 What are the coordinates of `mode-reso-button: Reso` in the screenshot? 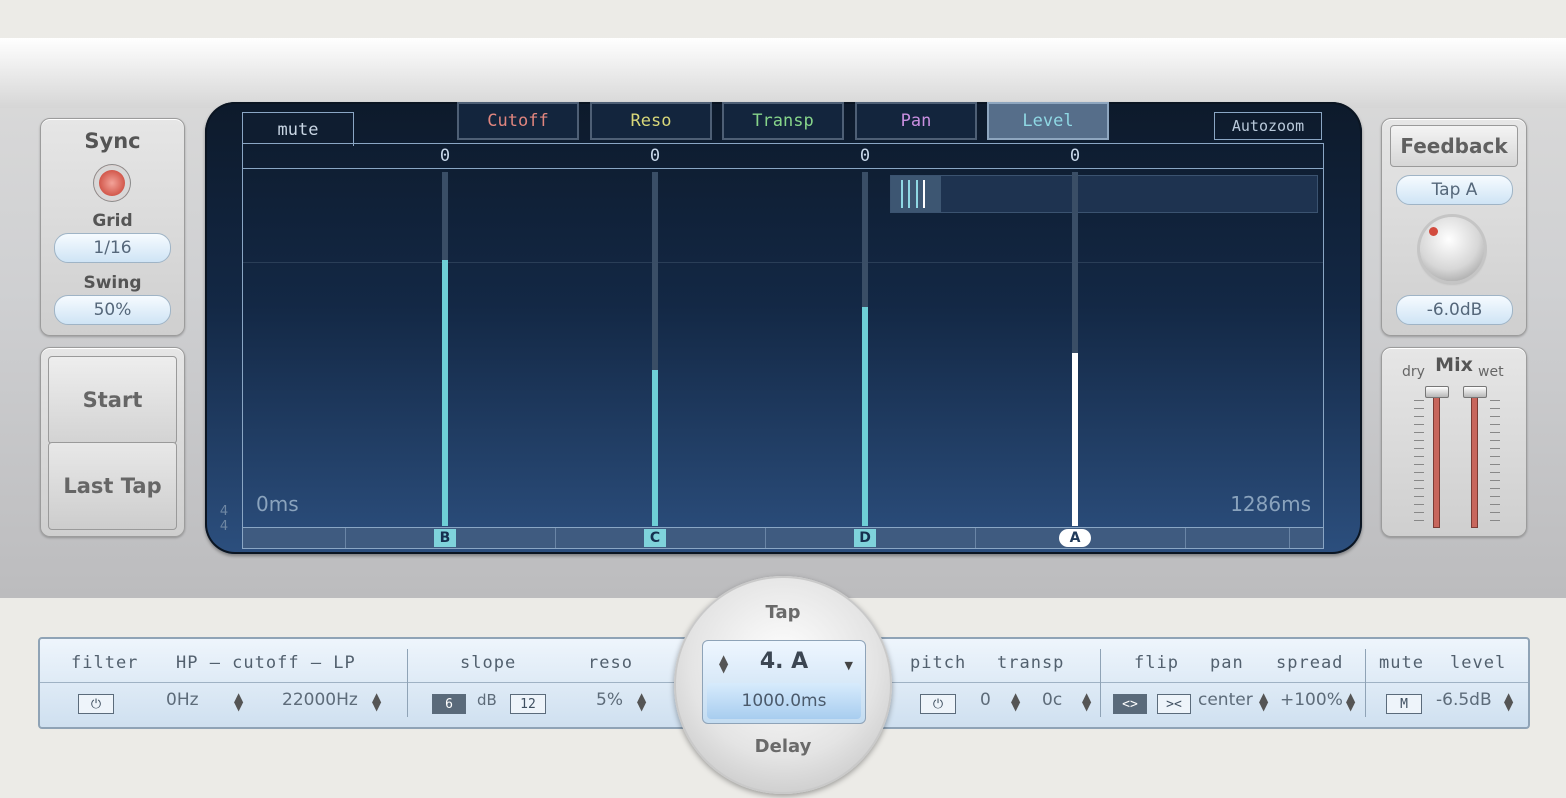 It's located at (651, 121).